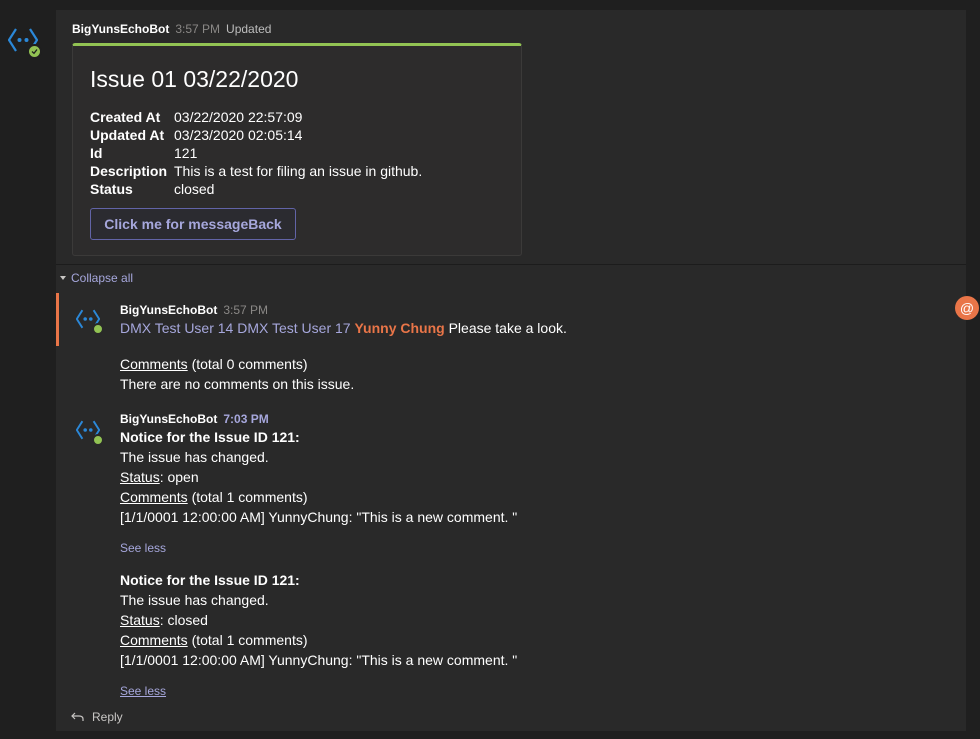 This screenshot has width=980, height=739. Describe the element at coordinates (249, 364) in the screenshot. I see `comments-total: (total 0 comments)` at that location.